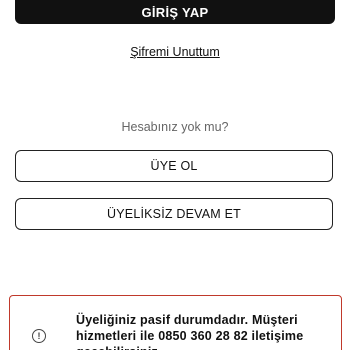 The height and width of the screenshot is (350, 350). Describe the element at coordinates (175, 52) in the screenshot. I see `forgot-password-link: Şifremi Unuttum` at that location.